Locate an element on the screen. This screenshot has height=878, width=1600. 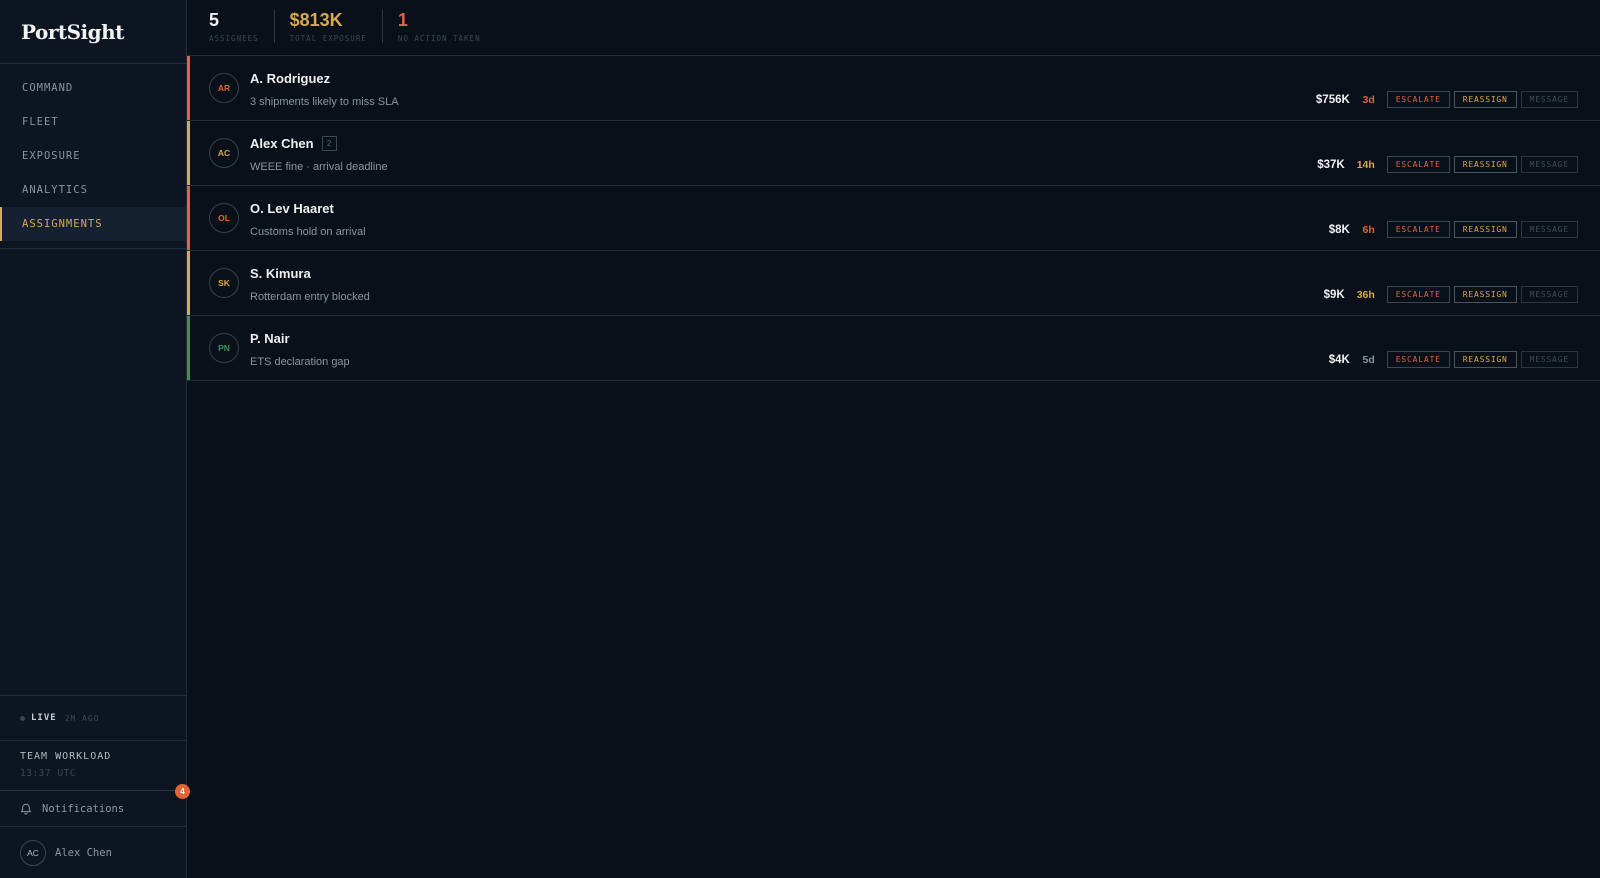
stat-label: TOTAL EXPOSURE is located at coordinates (328, 38).